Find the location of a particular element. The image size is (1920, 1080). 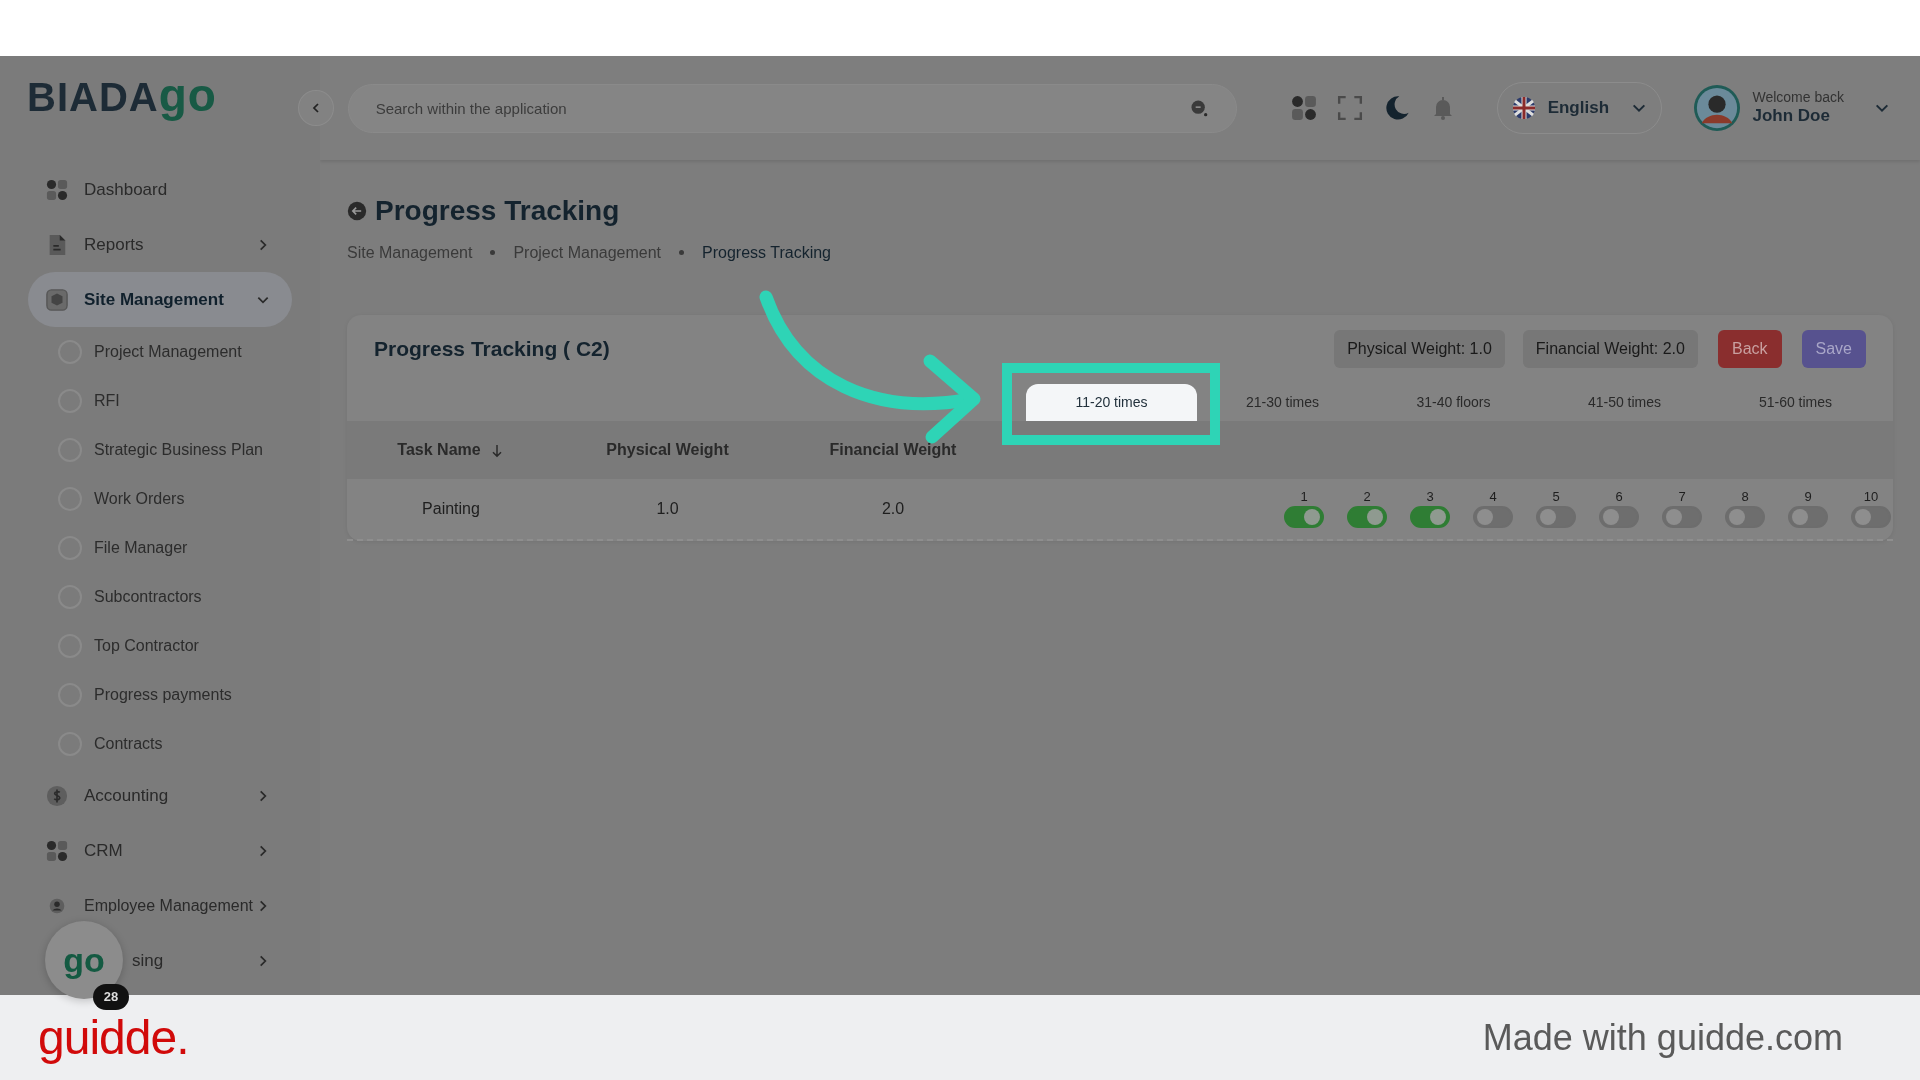

step-number: 8 is located at coordinates (1745, 496).